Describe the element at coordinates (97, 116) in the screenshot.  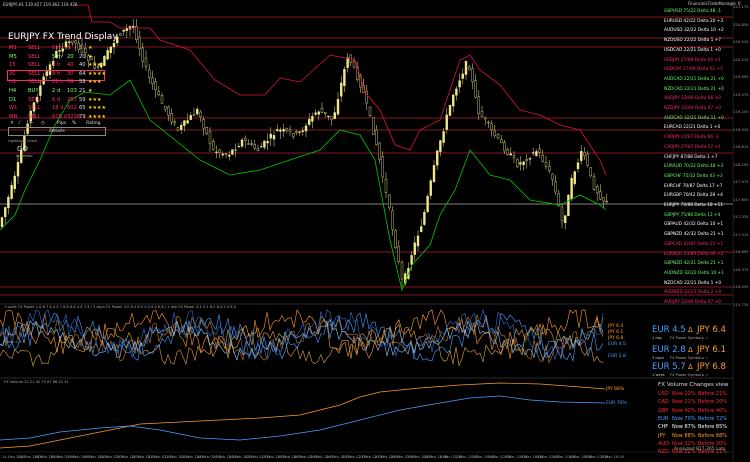
I see `rating-stars: ★★★★` at that location.